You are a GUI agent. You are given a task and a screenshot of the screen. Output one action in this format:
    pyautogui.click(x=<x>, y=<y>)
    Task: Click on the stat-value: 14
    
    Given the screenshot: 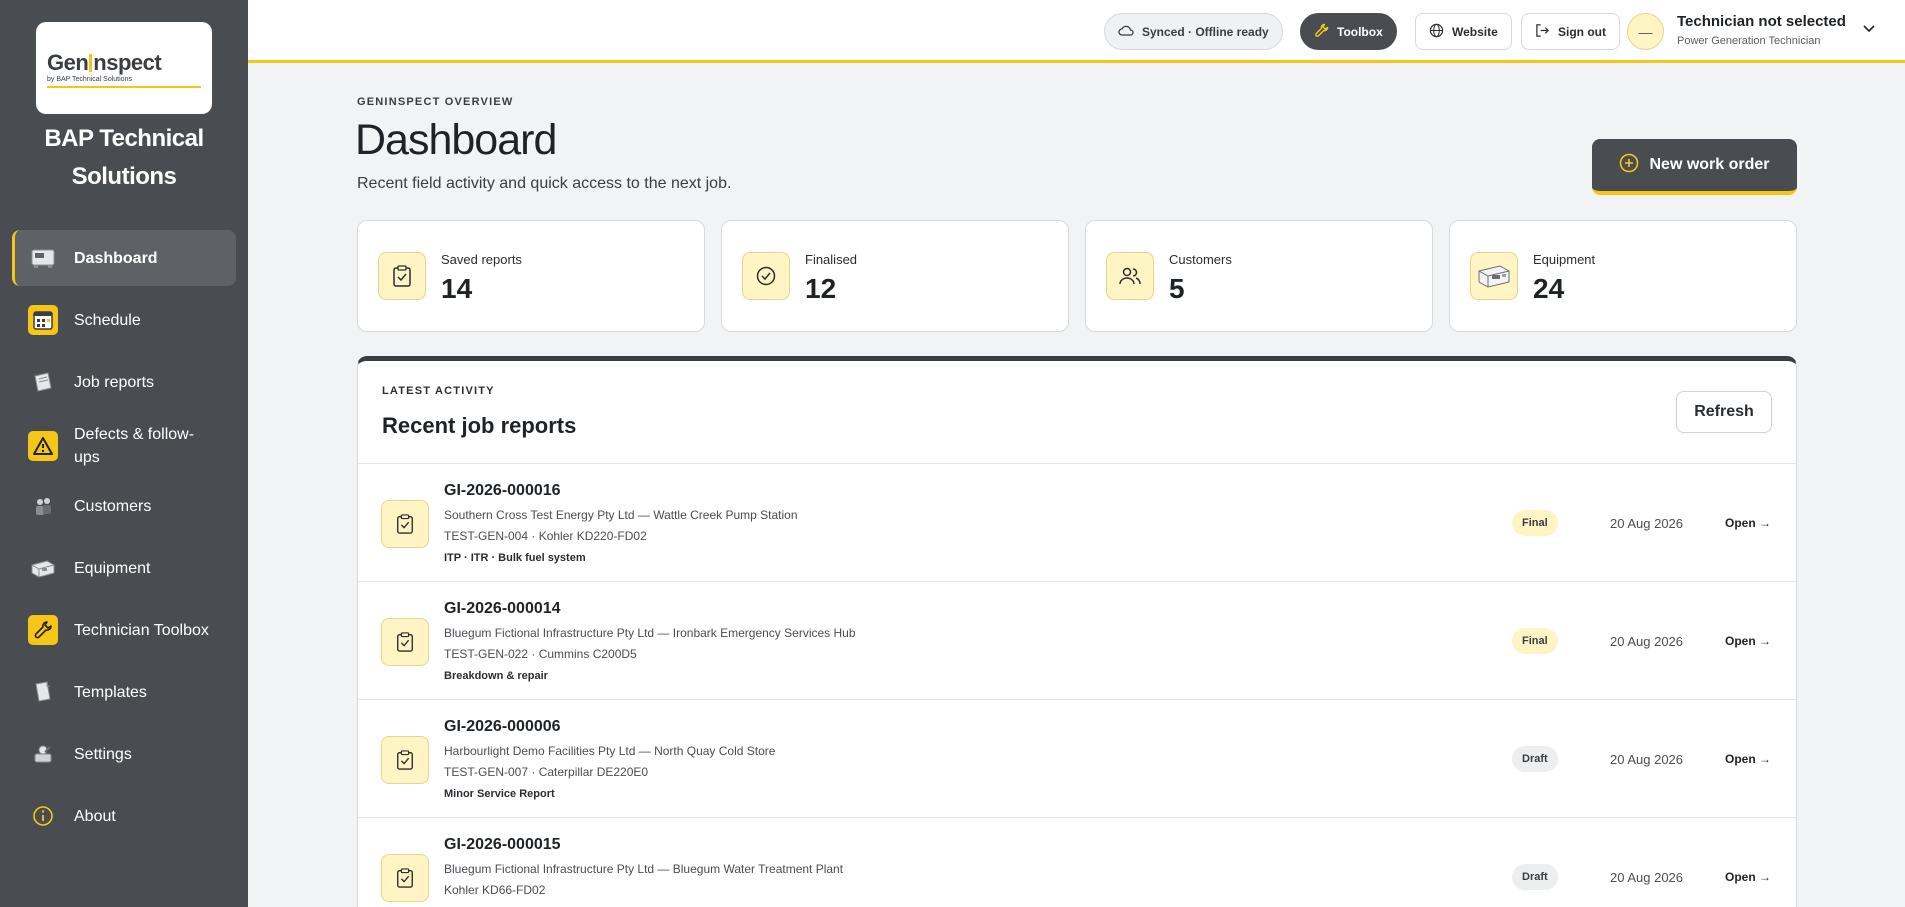 What is the action you would take?
    pyautogui.click(x=457, y=288)
    